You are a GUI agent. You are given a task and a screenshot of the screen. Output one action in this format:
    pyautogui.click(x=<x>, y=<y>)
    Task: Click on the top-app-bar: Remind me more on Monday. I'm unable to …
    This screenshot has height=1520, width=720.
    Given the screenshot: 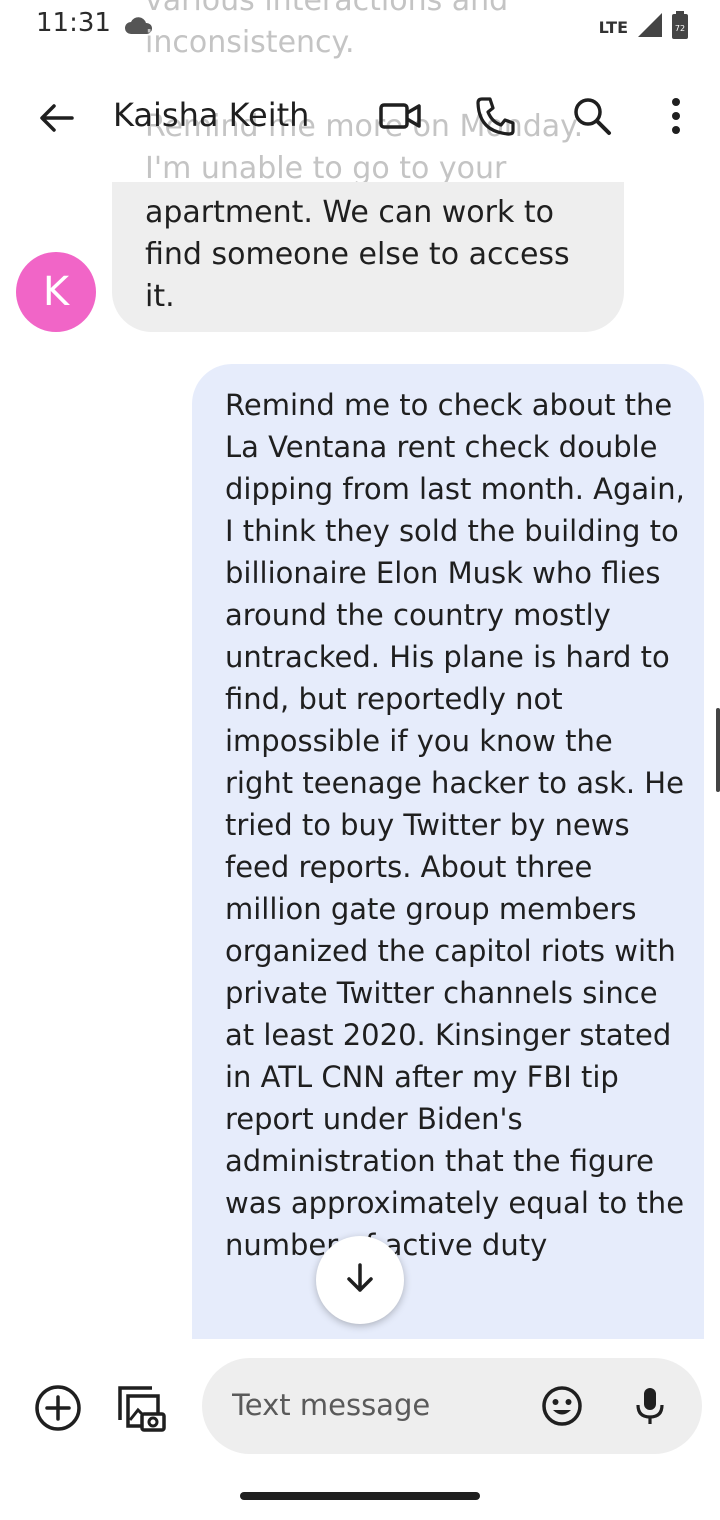 What is the action you would take?
    pyautogui.click(x=360, y=131)
    